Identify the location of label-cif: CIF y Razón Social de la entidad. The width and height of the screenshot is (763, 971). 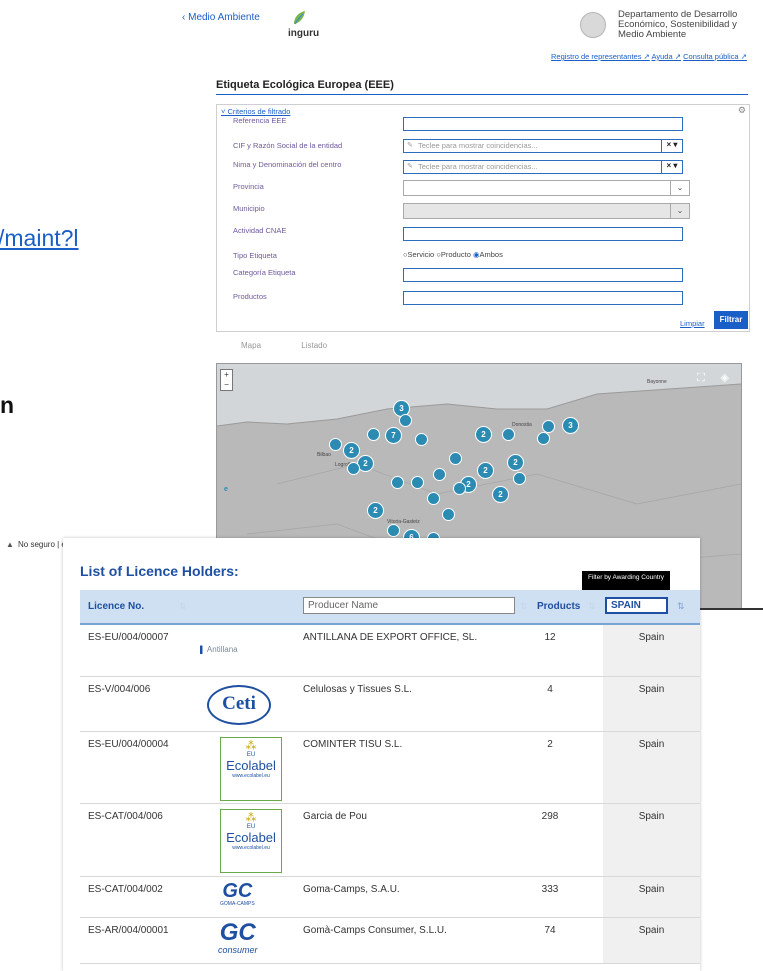
(288, 145).